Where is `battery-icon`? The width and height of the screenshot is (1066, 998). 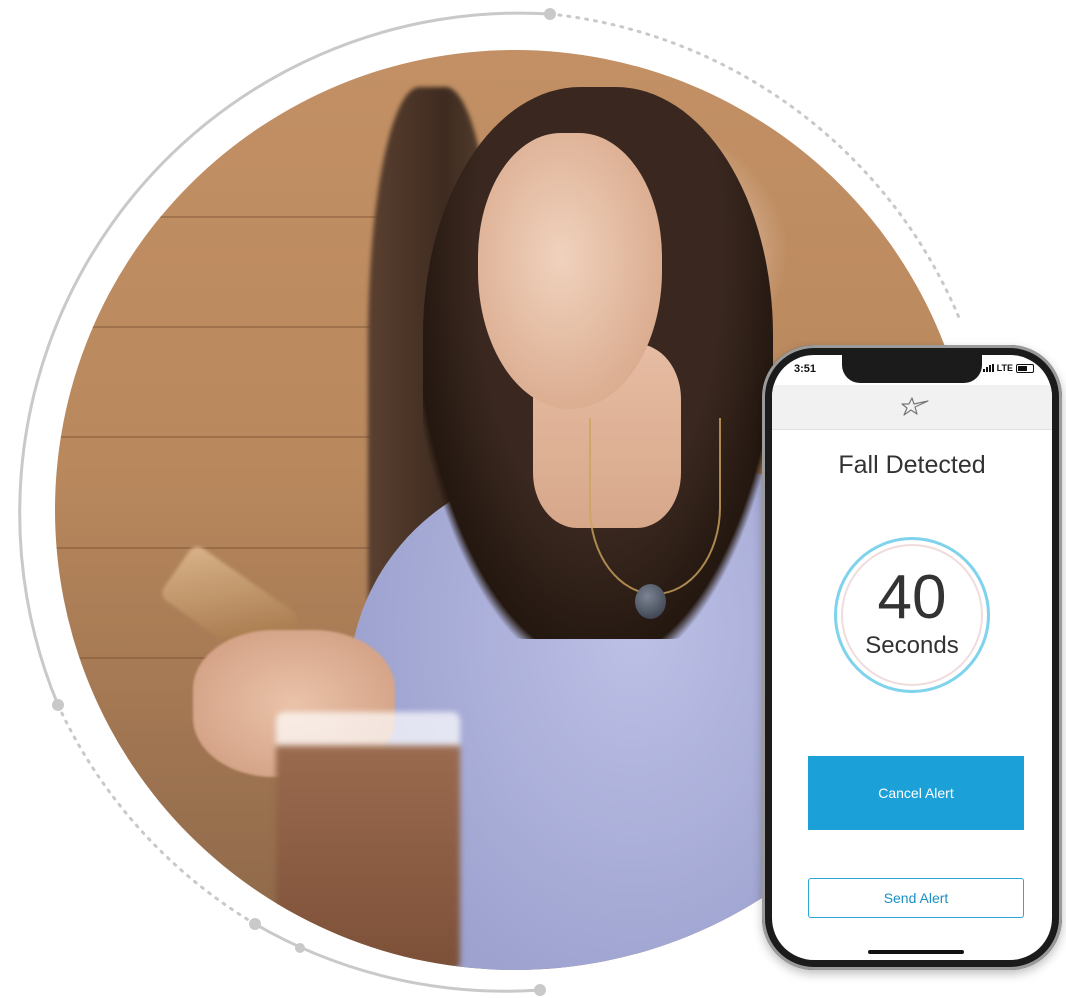 battery-icon is located at coordinates (1025, 368).